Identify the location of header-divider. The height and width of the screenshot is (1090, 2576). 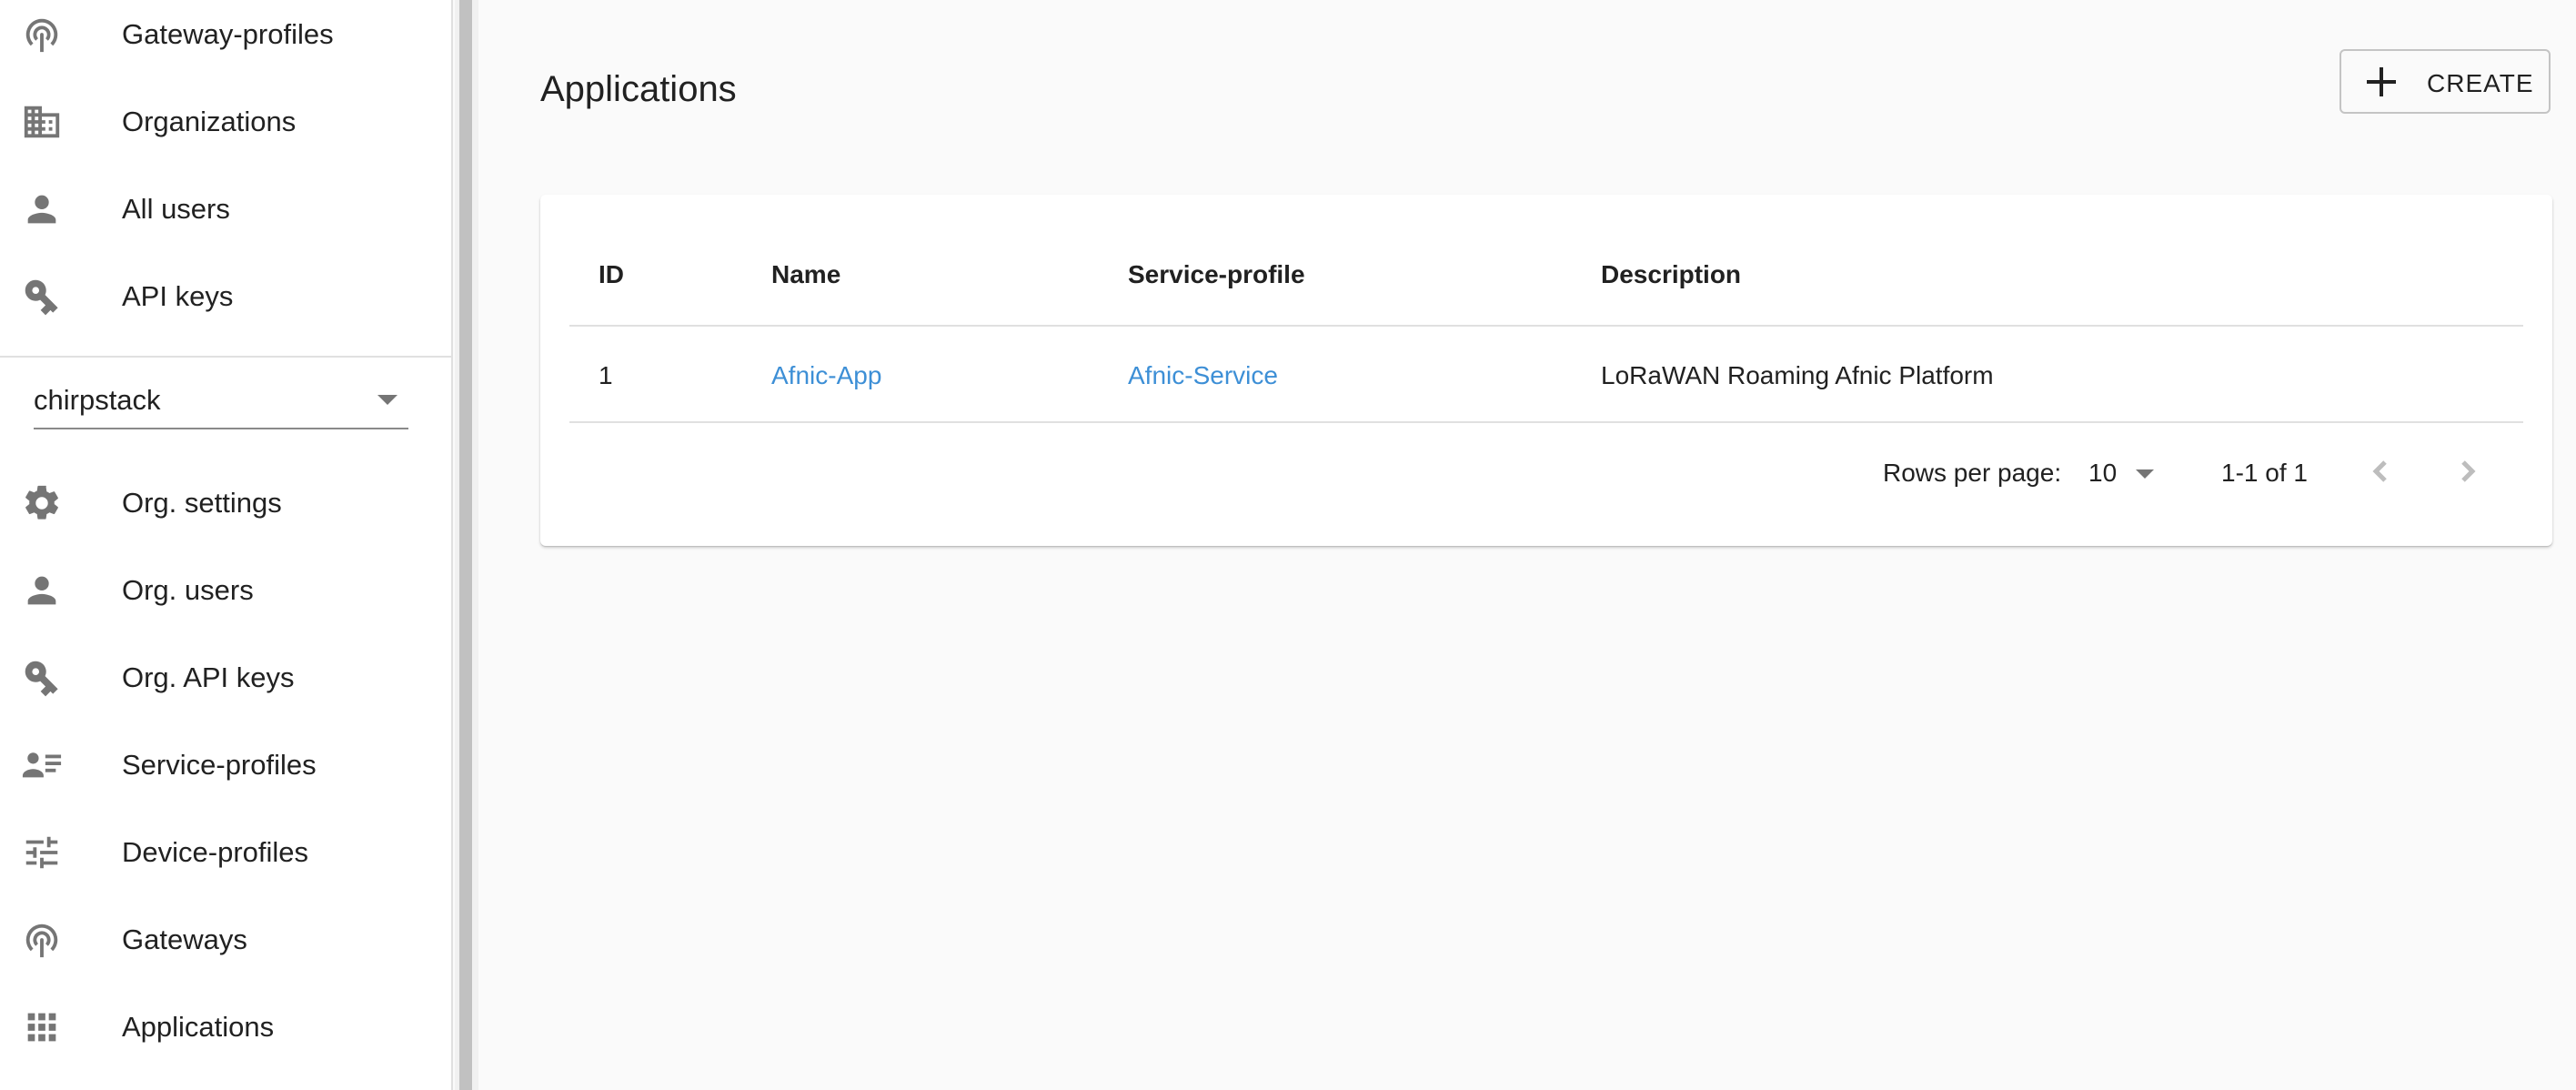
(1546, 326).